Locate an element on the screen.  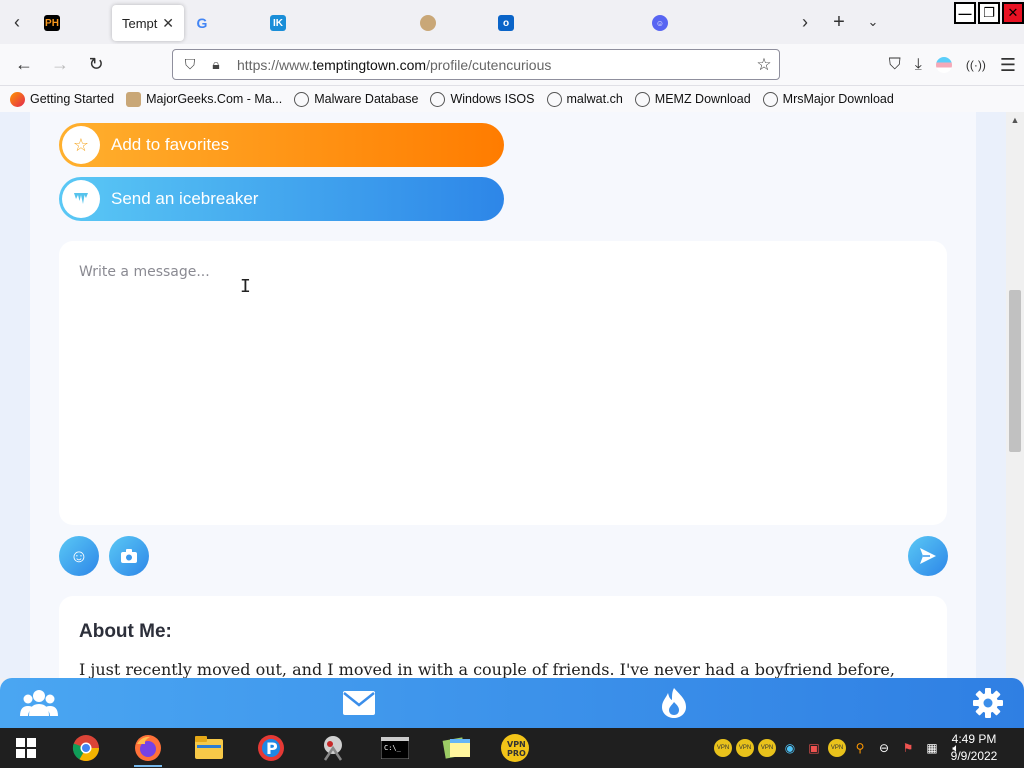
list-tabs-button: ⌄ is located at coordinates (873, 22).